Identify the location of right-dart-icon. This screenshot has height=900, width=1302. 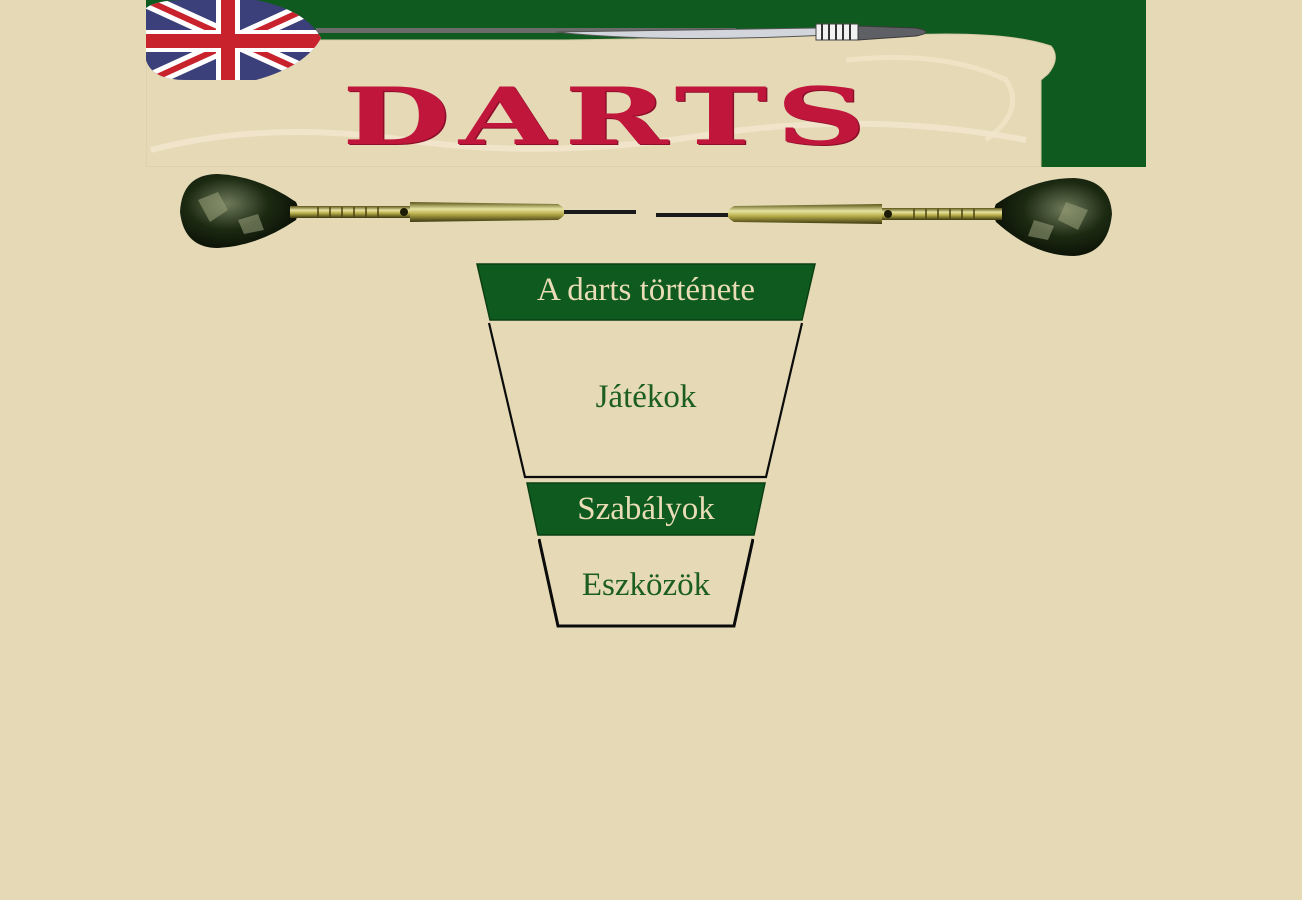
(884, 217).